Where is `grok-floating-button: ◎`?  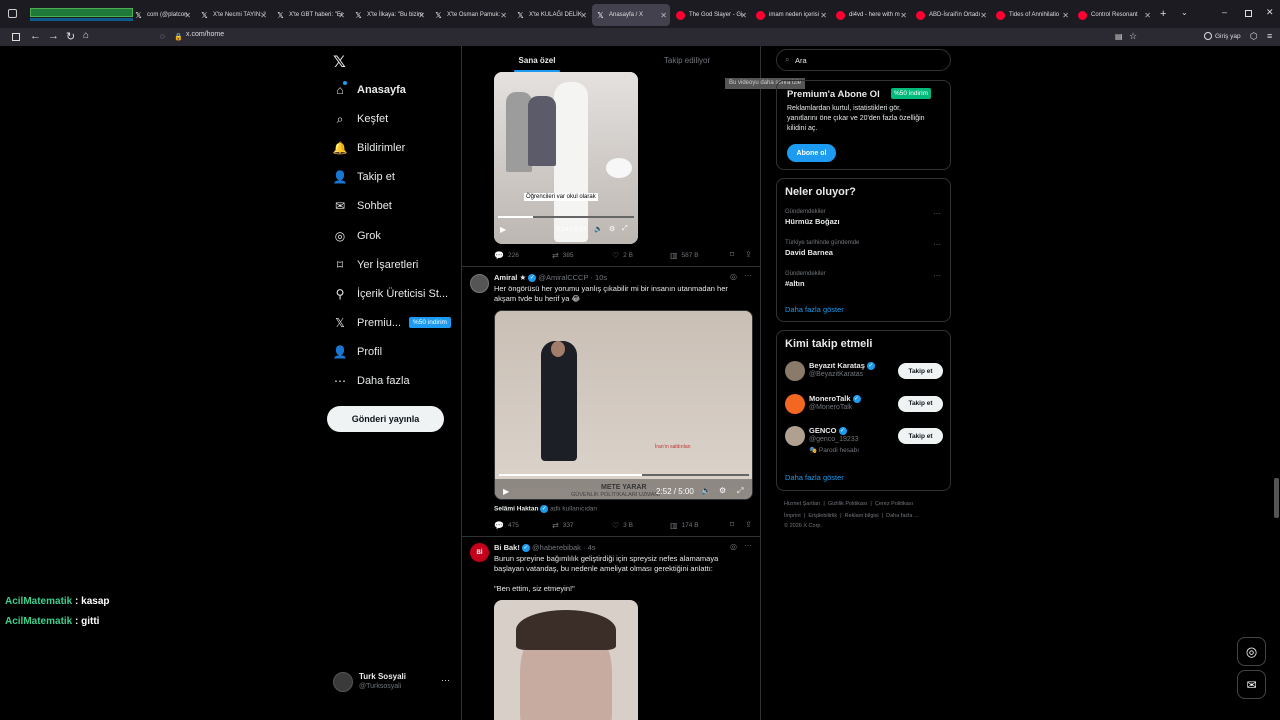 grok-floating-button: ◎ is located at coordinates (1251, 651).